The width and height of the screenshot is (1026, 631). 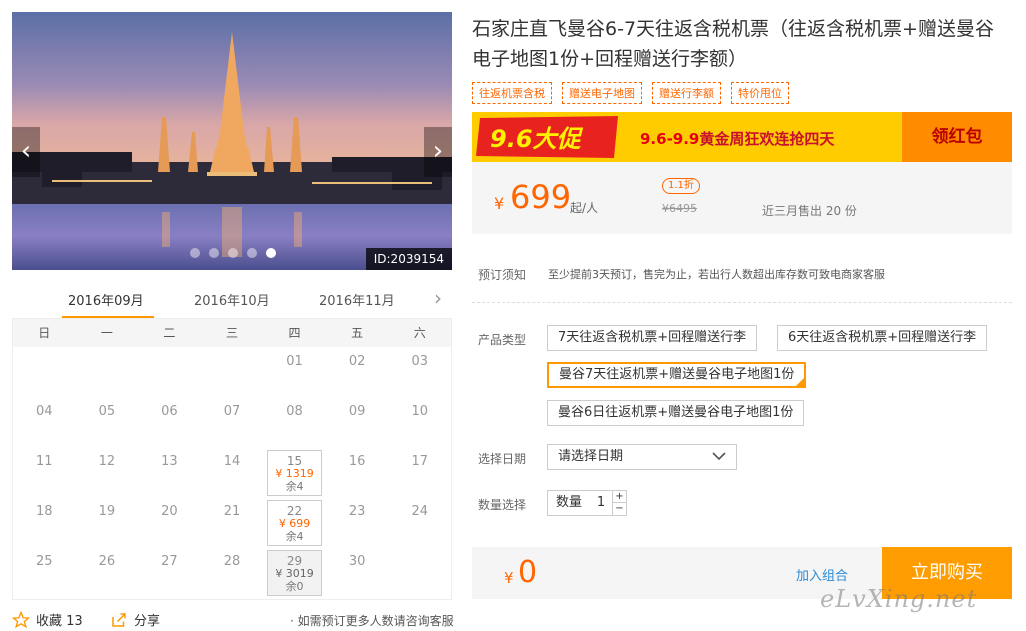 I want to click on favorite-button: 收藏 13, so click(x=47, y=619).